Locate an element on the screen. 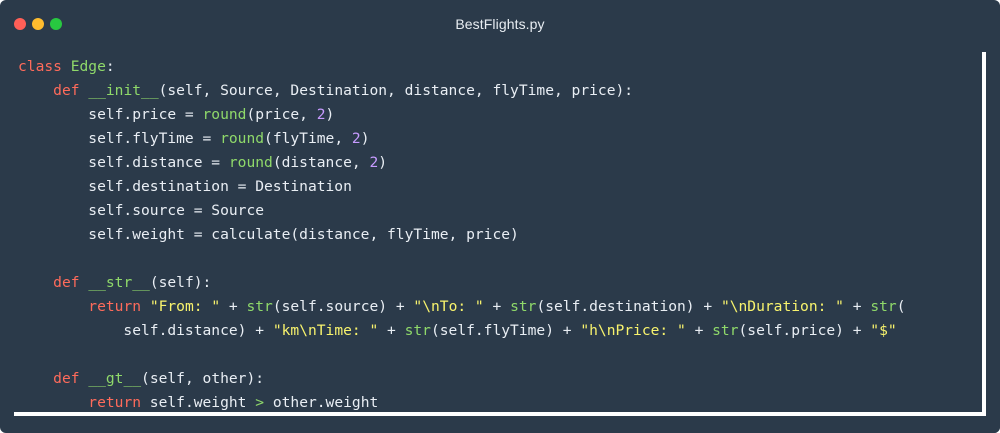  code-token: (self.source) + is located at coordinates (343, 306).